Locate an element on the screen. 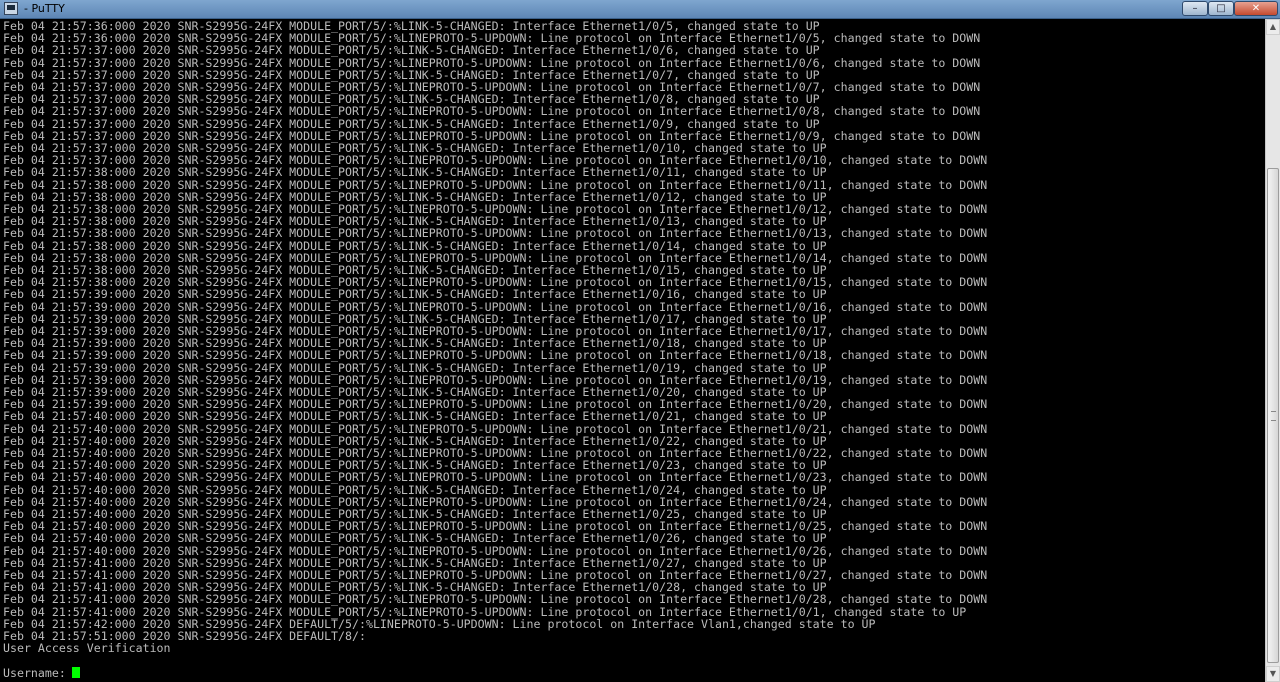  vertical-scrollbar: ▲ ▼ is located at coordinates (1272, 350).